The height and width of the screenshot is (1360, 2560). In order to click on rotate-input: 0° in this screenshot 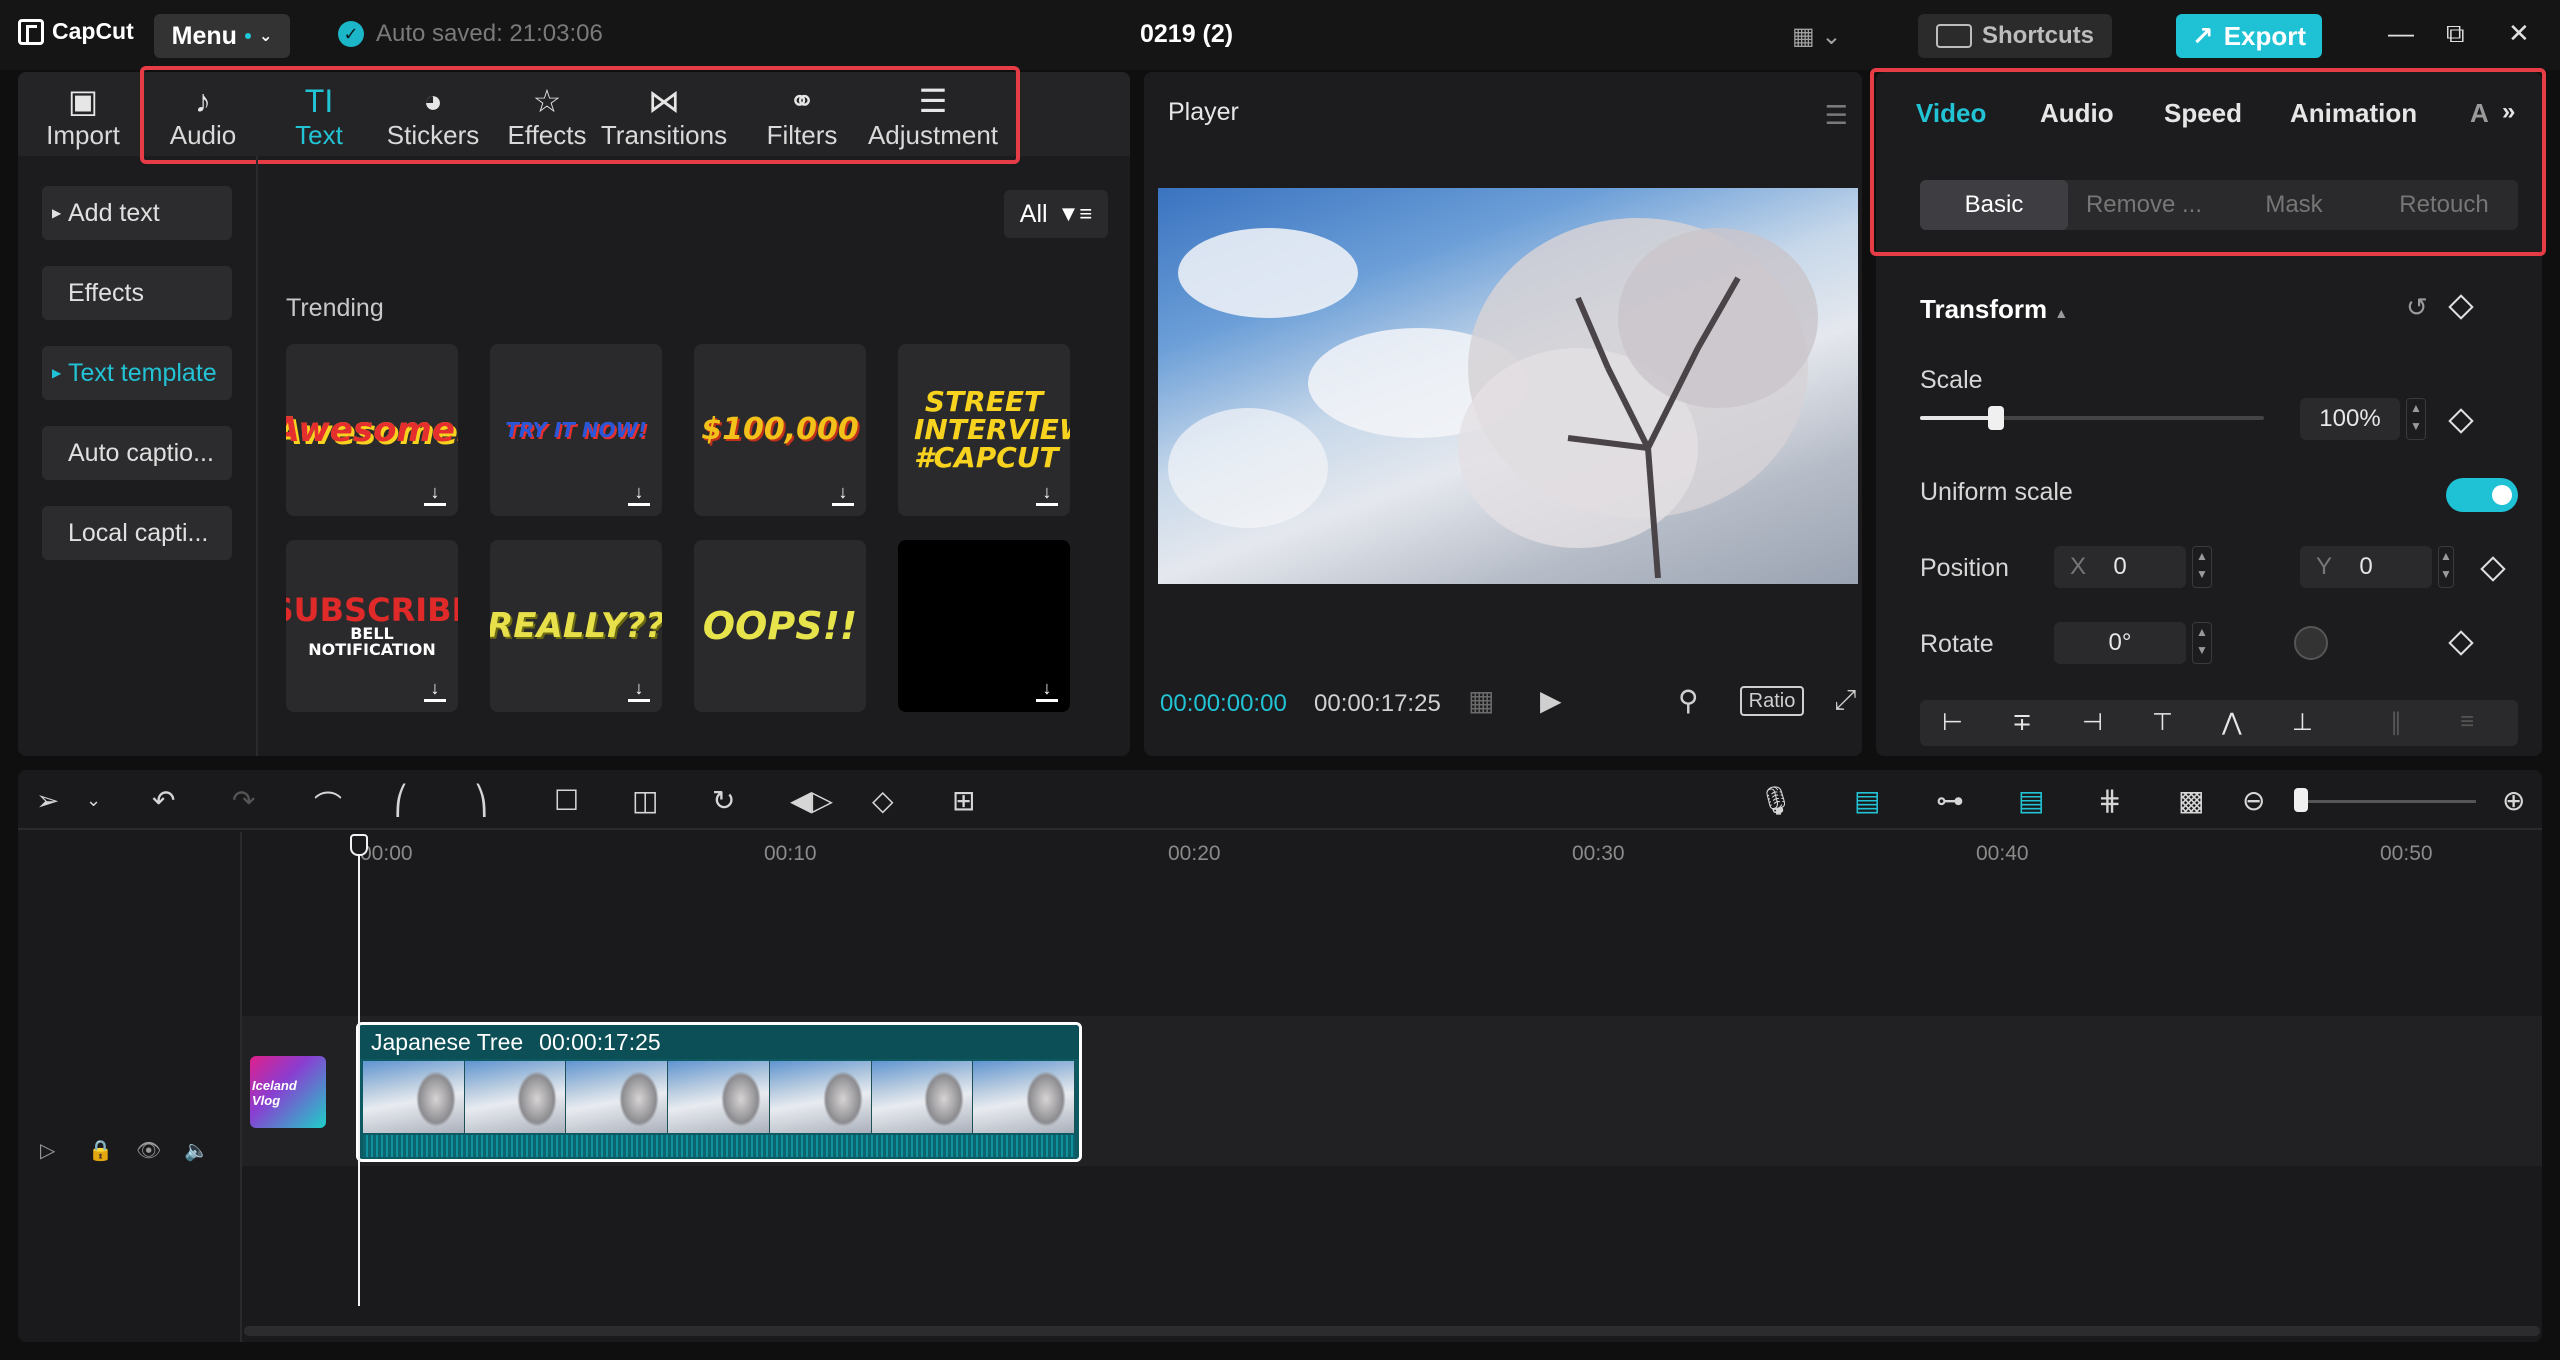, I will do `click(2120, 643)`.